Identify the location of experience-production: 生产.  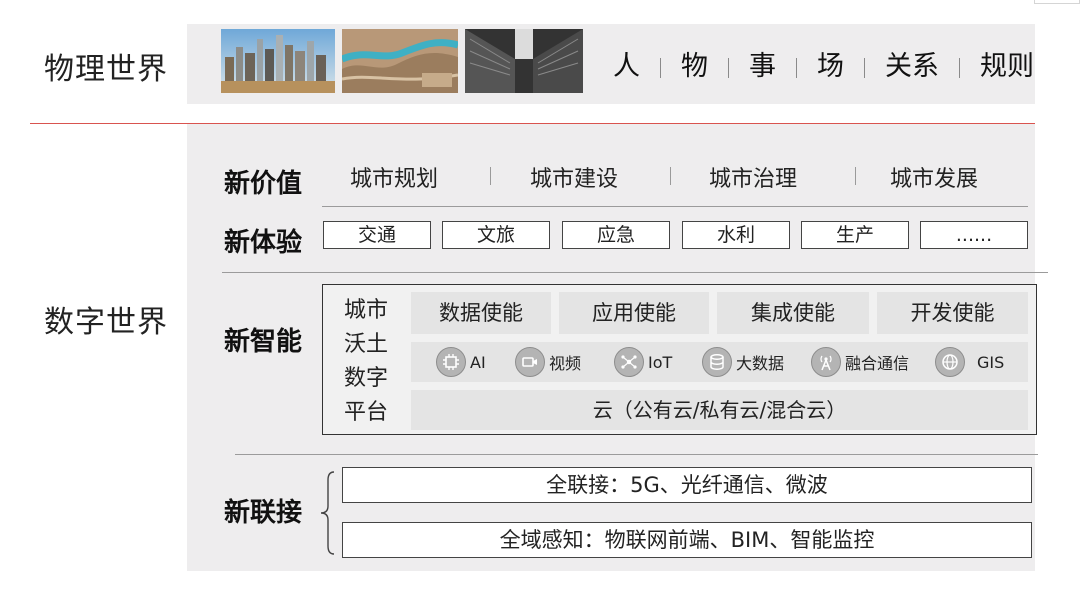
(855, 235).